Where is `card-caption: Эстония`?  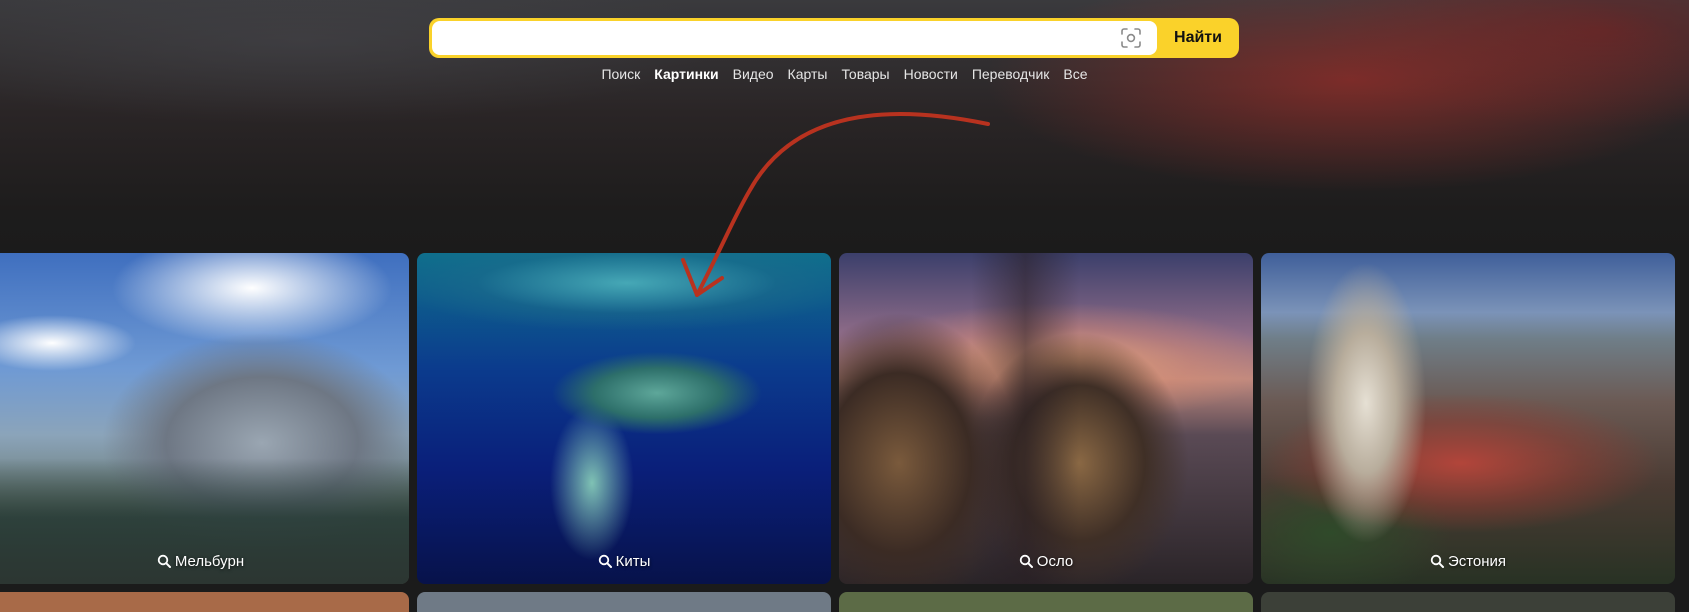 card-caption: Эстония is located at coordinates (1468, 562).